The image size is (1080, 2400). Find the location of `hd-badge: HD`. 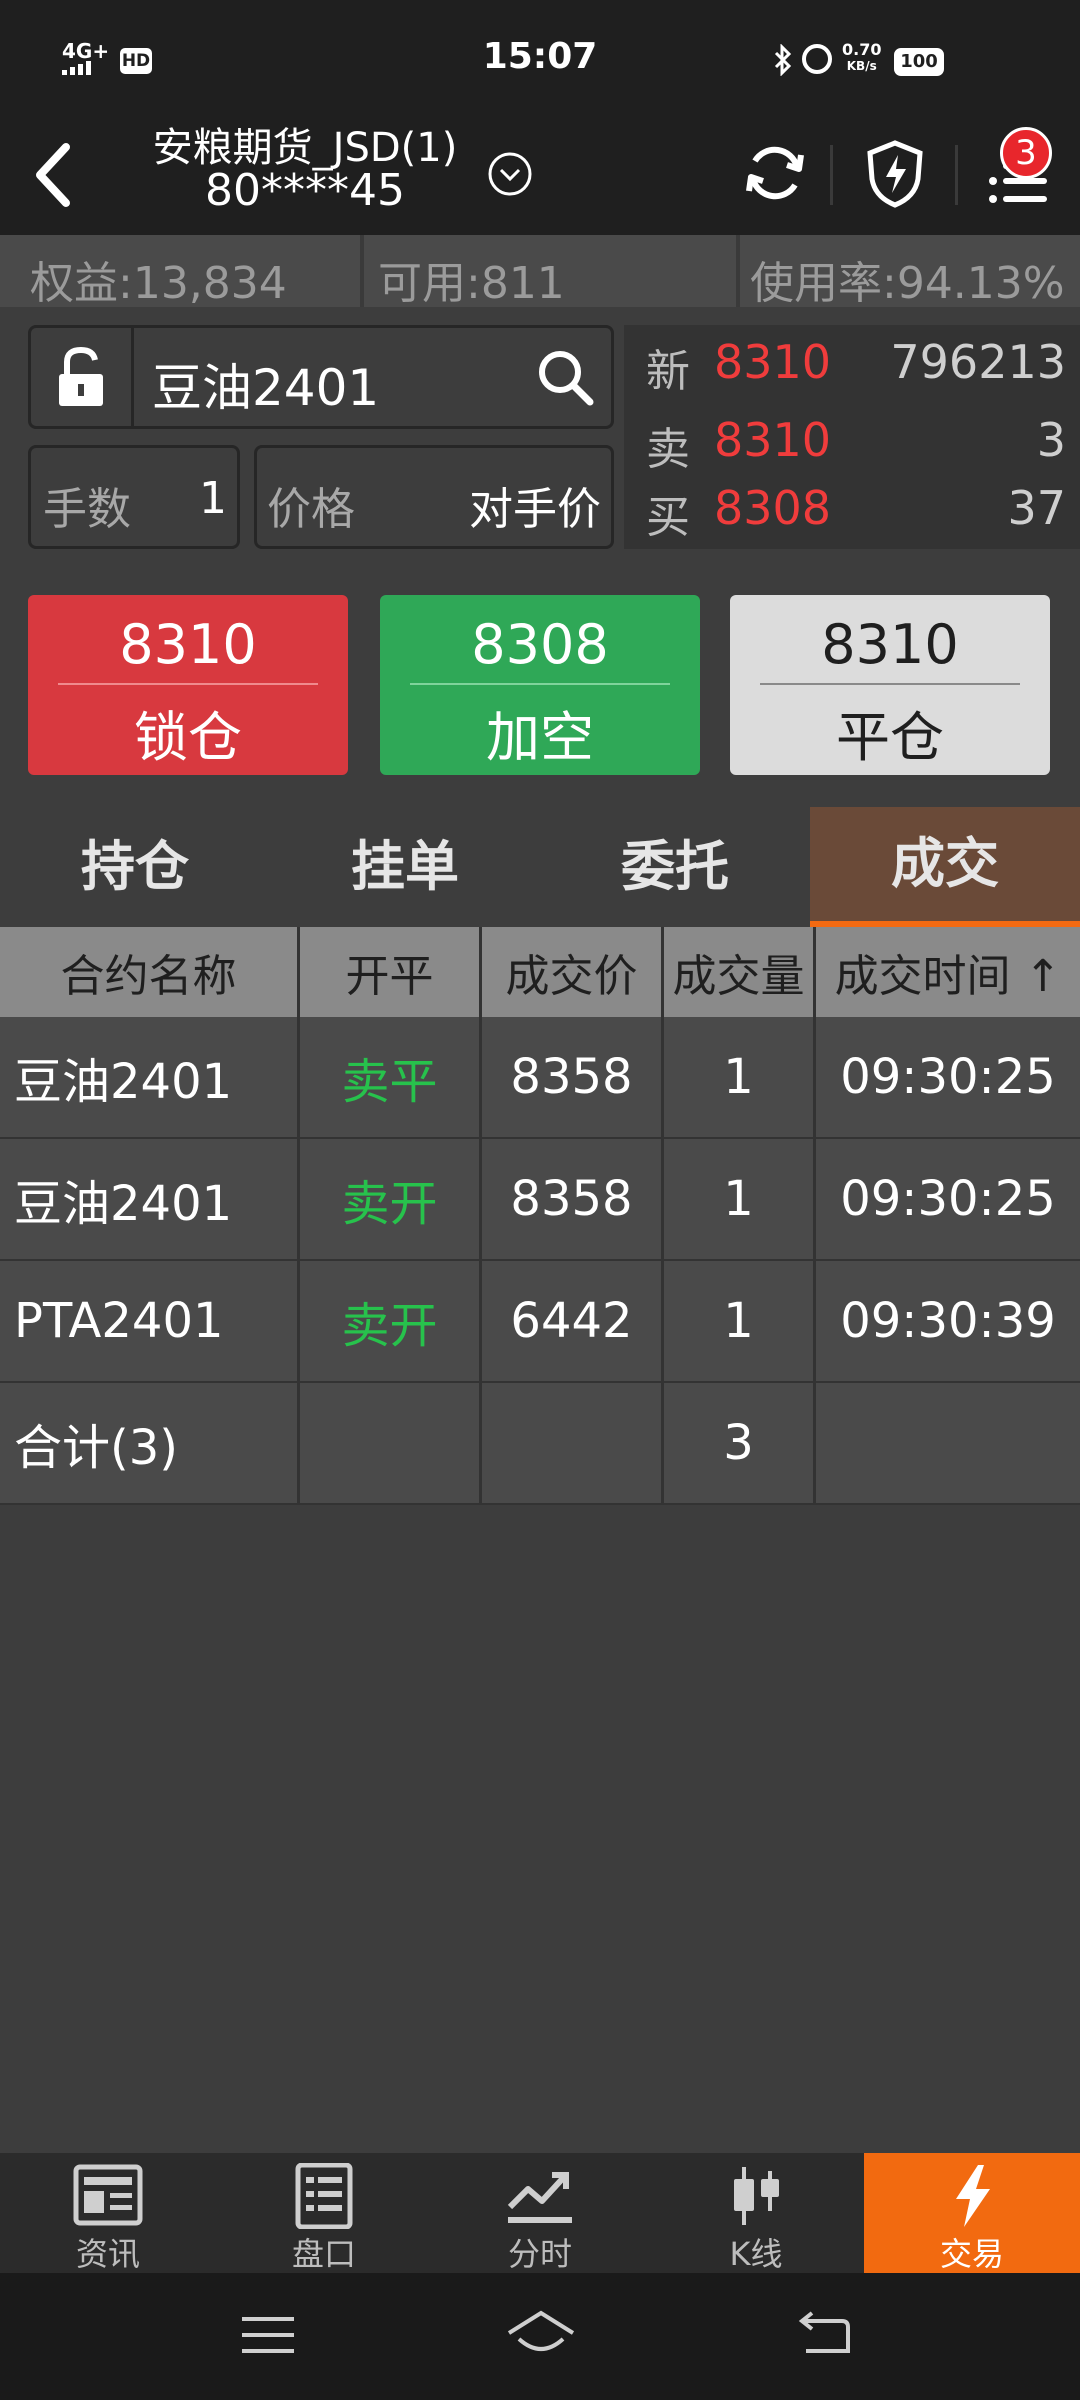

hd-badge: HD is located at coordinates (136, 61).